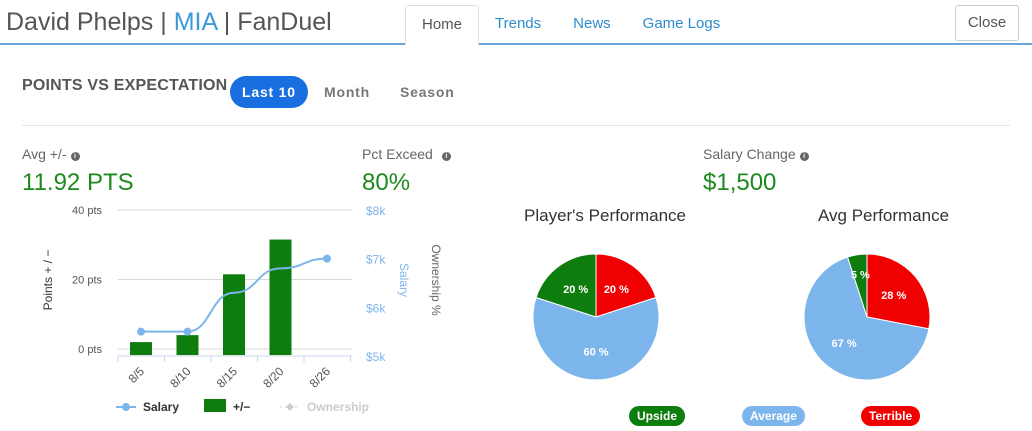 Image resolution: width=1032 pixels, height=431 pixels. I want to click on legend-upside: Upside, so click(657, 416).